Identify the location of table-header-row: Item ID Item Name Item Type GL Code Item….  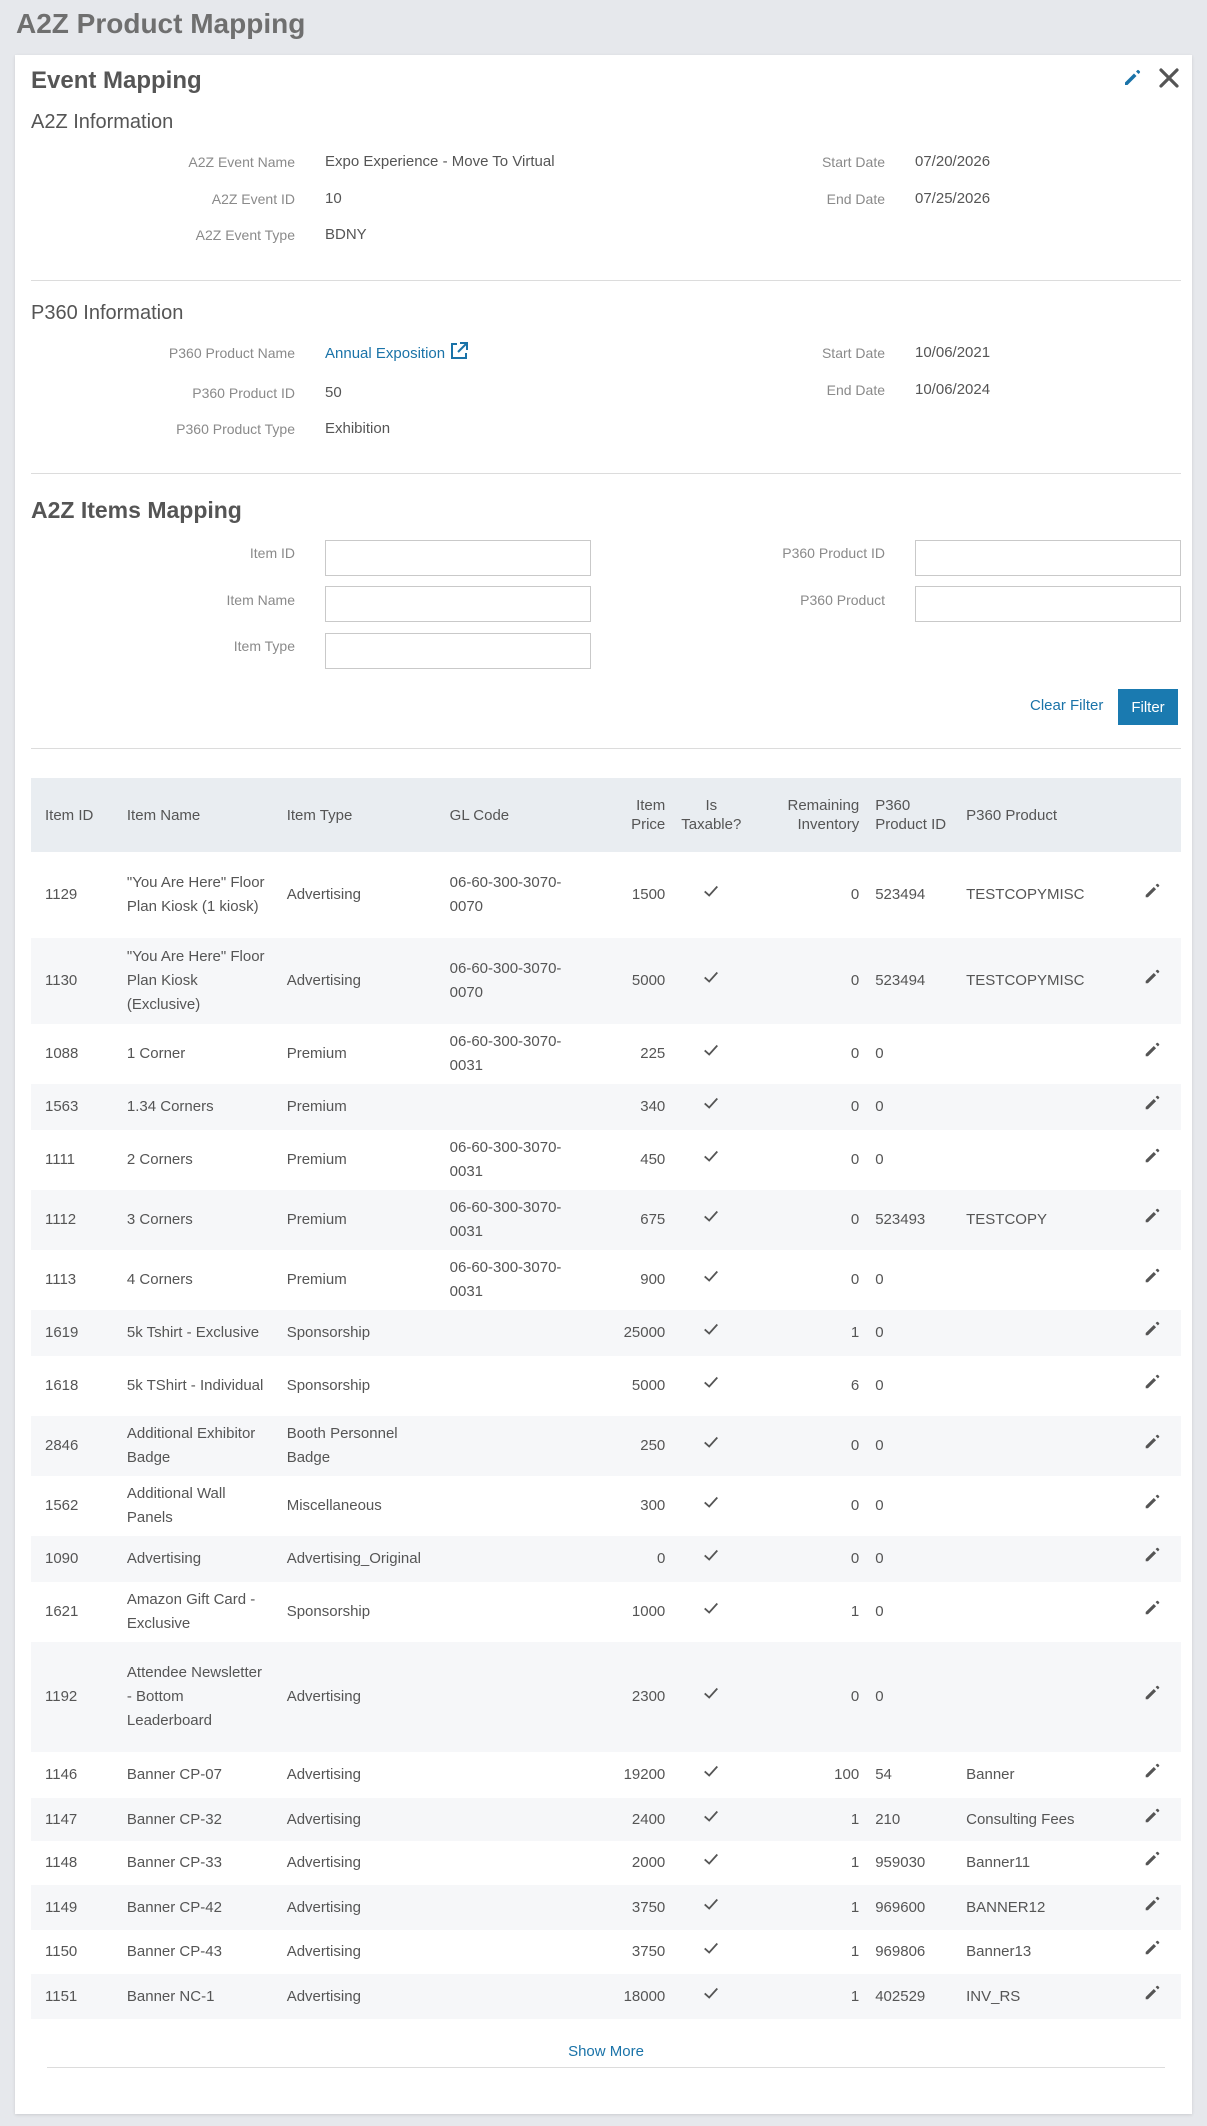
(606, 815).